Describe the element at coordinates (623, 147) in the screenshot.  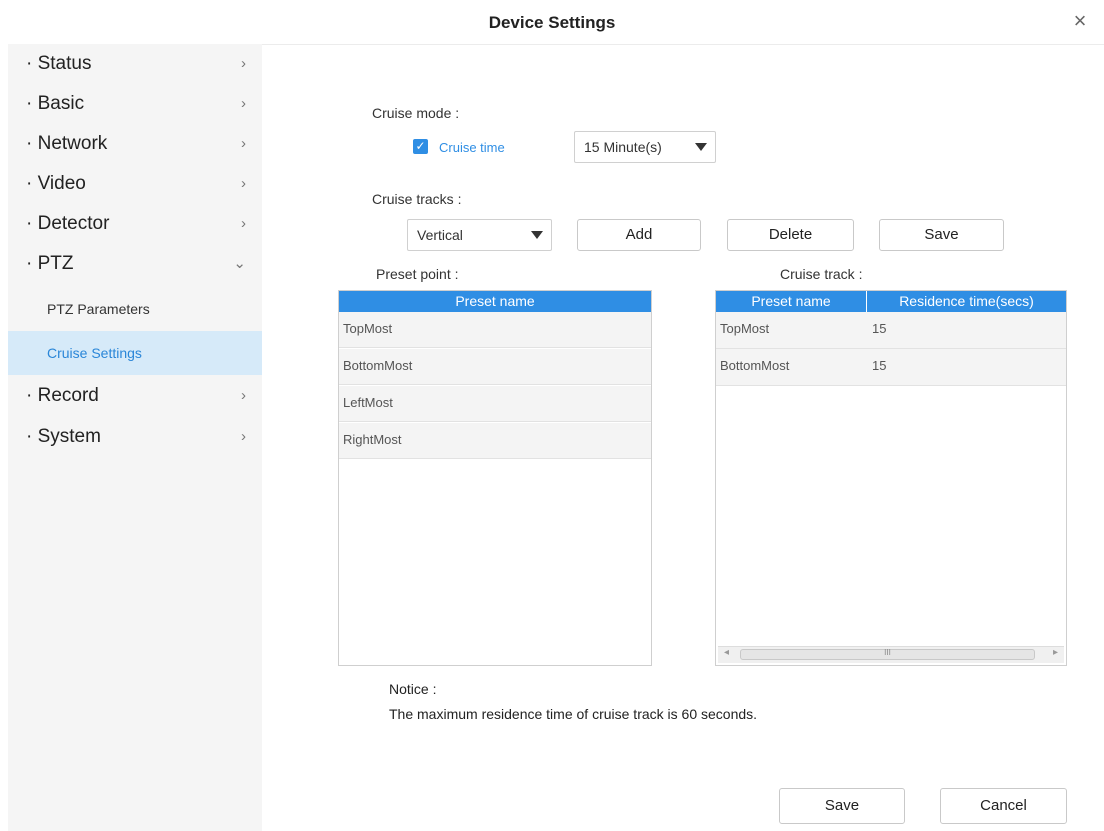
I see `cruise-time-value: 15 Minute(s)` at that location.